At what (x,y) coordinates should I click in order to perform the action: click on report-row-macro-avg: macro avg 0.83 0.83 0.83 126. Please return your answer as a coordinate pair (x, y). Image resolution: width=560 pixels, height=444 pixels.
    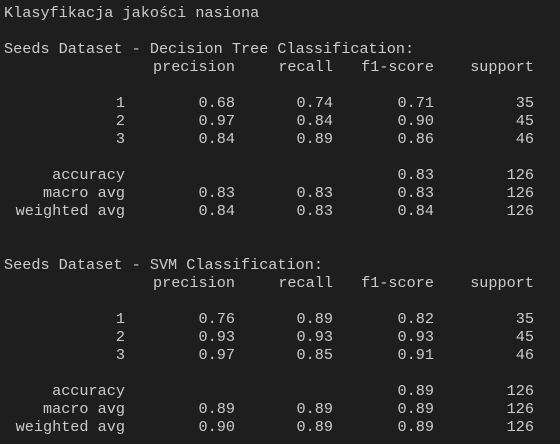
    Looking at the image, I should click on (269, 193).